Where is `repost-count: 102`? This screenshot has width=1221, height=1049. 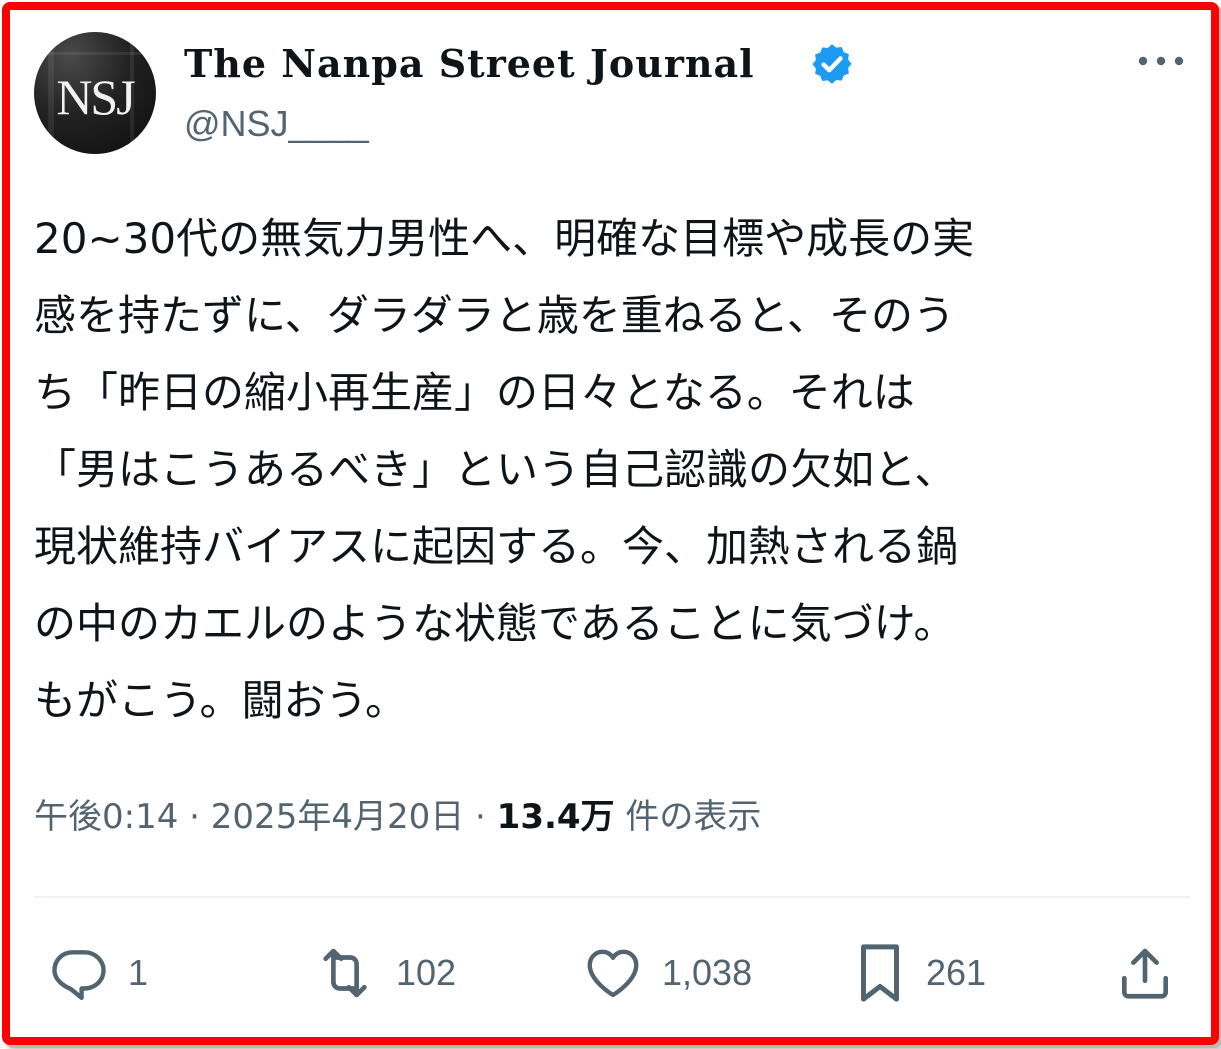 repost-count: 102 is located at coordinates (426, 972).